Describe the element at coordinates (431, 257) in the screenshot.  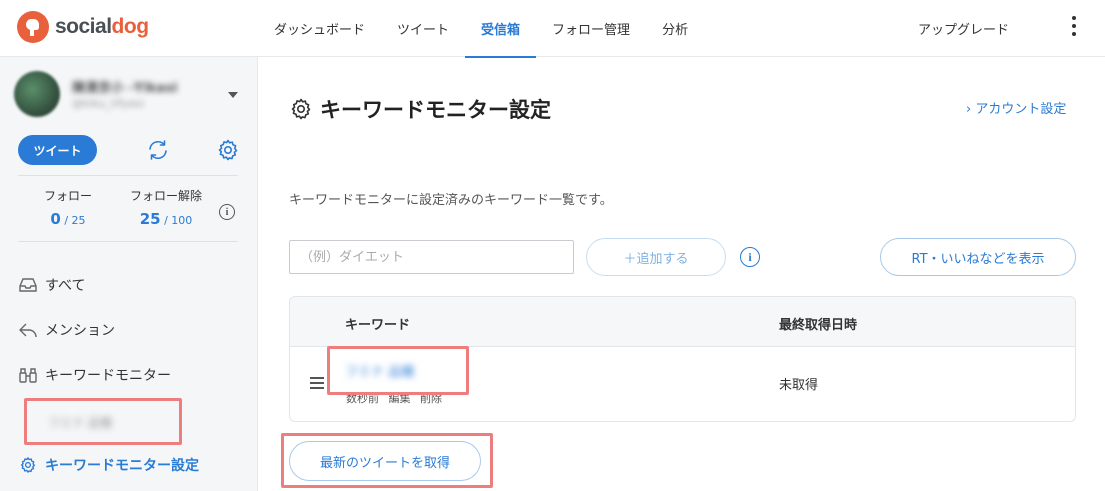
I see `keyword-input` at that location.